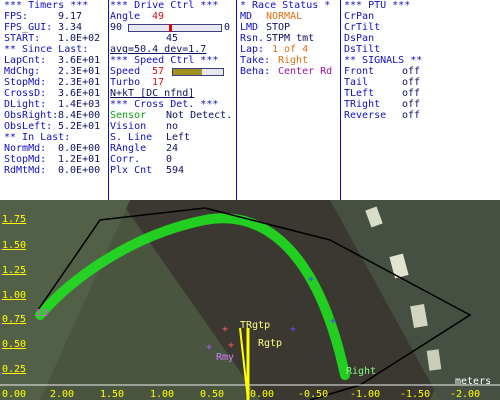 The image size is (500, 400). I want to click on angle-value: 49, so click(158, 16).